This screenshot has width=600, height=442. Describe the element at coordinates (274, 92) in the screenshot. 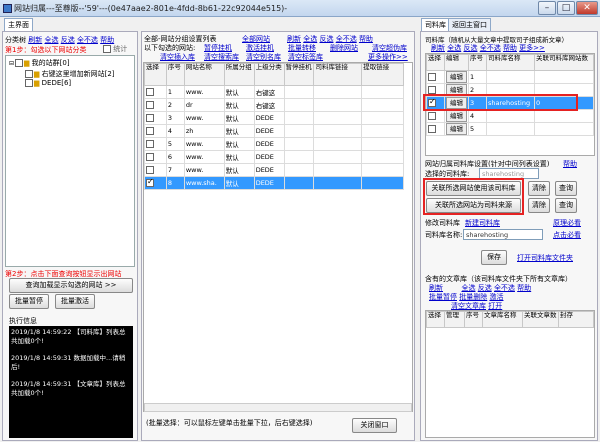

I see `site-row: 1 www. 默认 右键这` at that location.